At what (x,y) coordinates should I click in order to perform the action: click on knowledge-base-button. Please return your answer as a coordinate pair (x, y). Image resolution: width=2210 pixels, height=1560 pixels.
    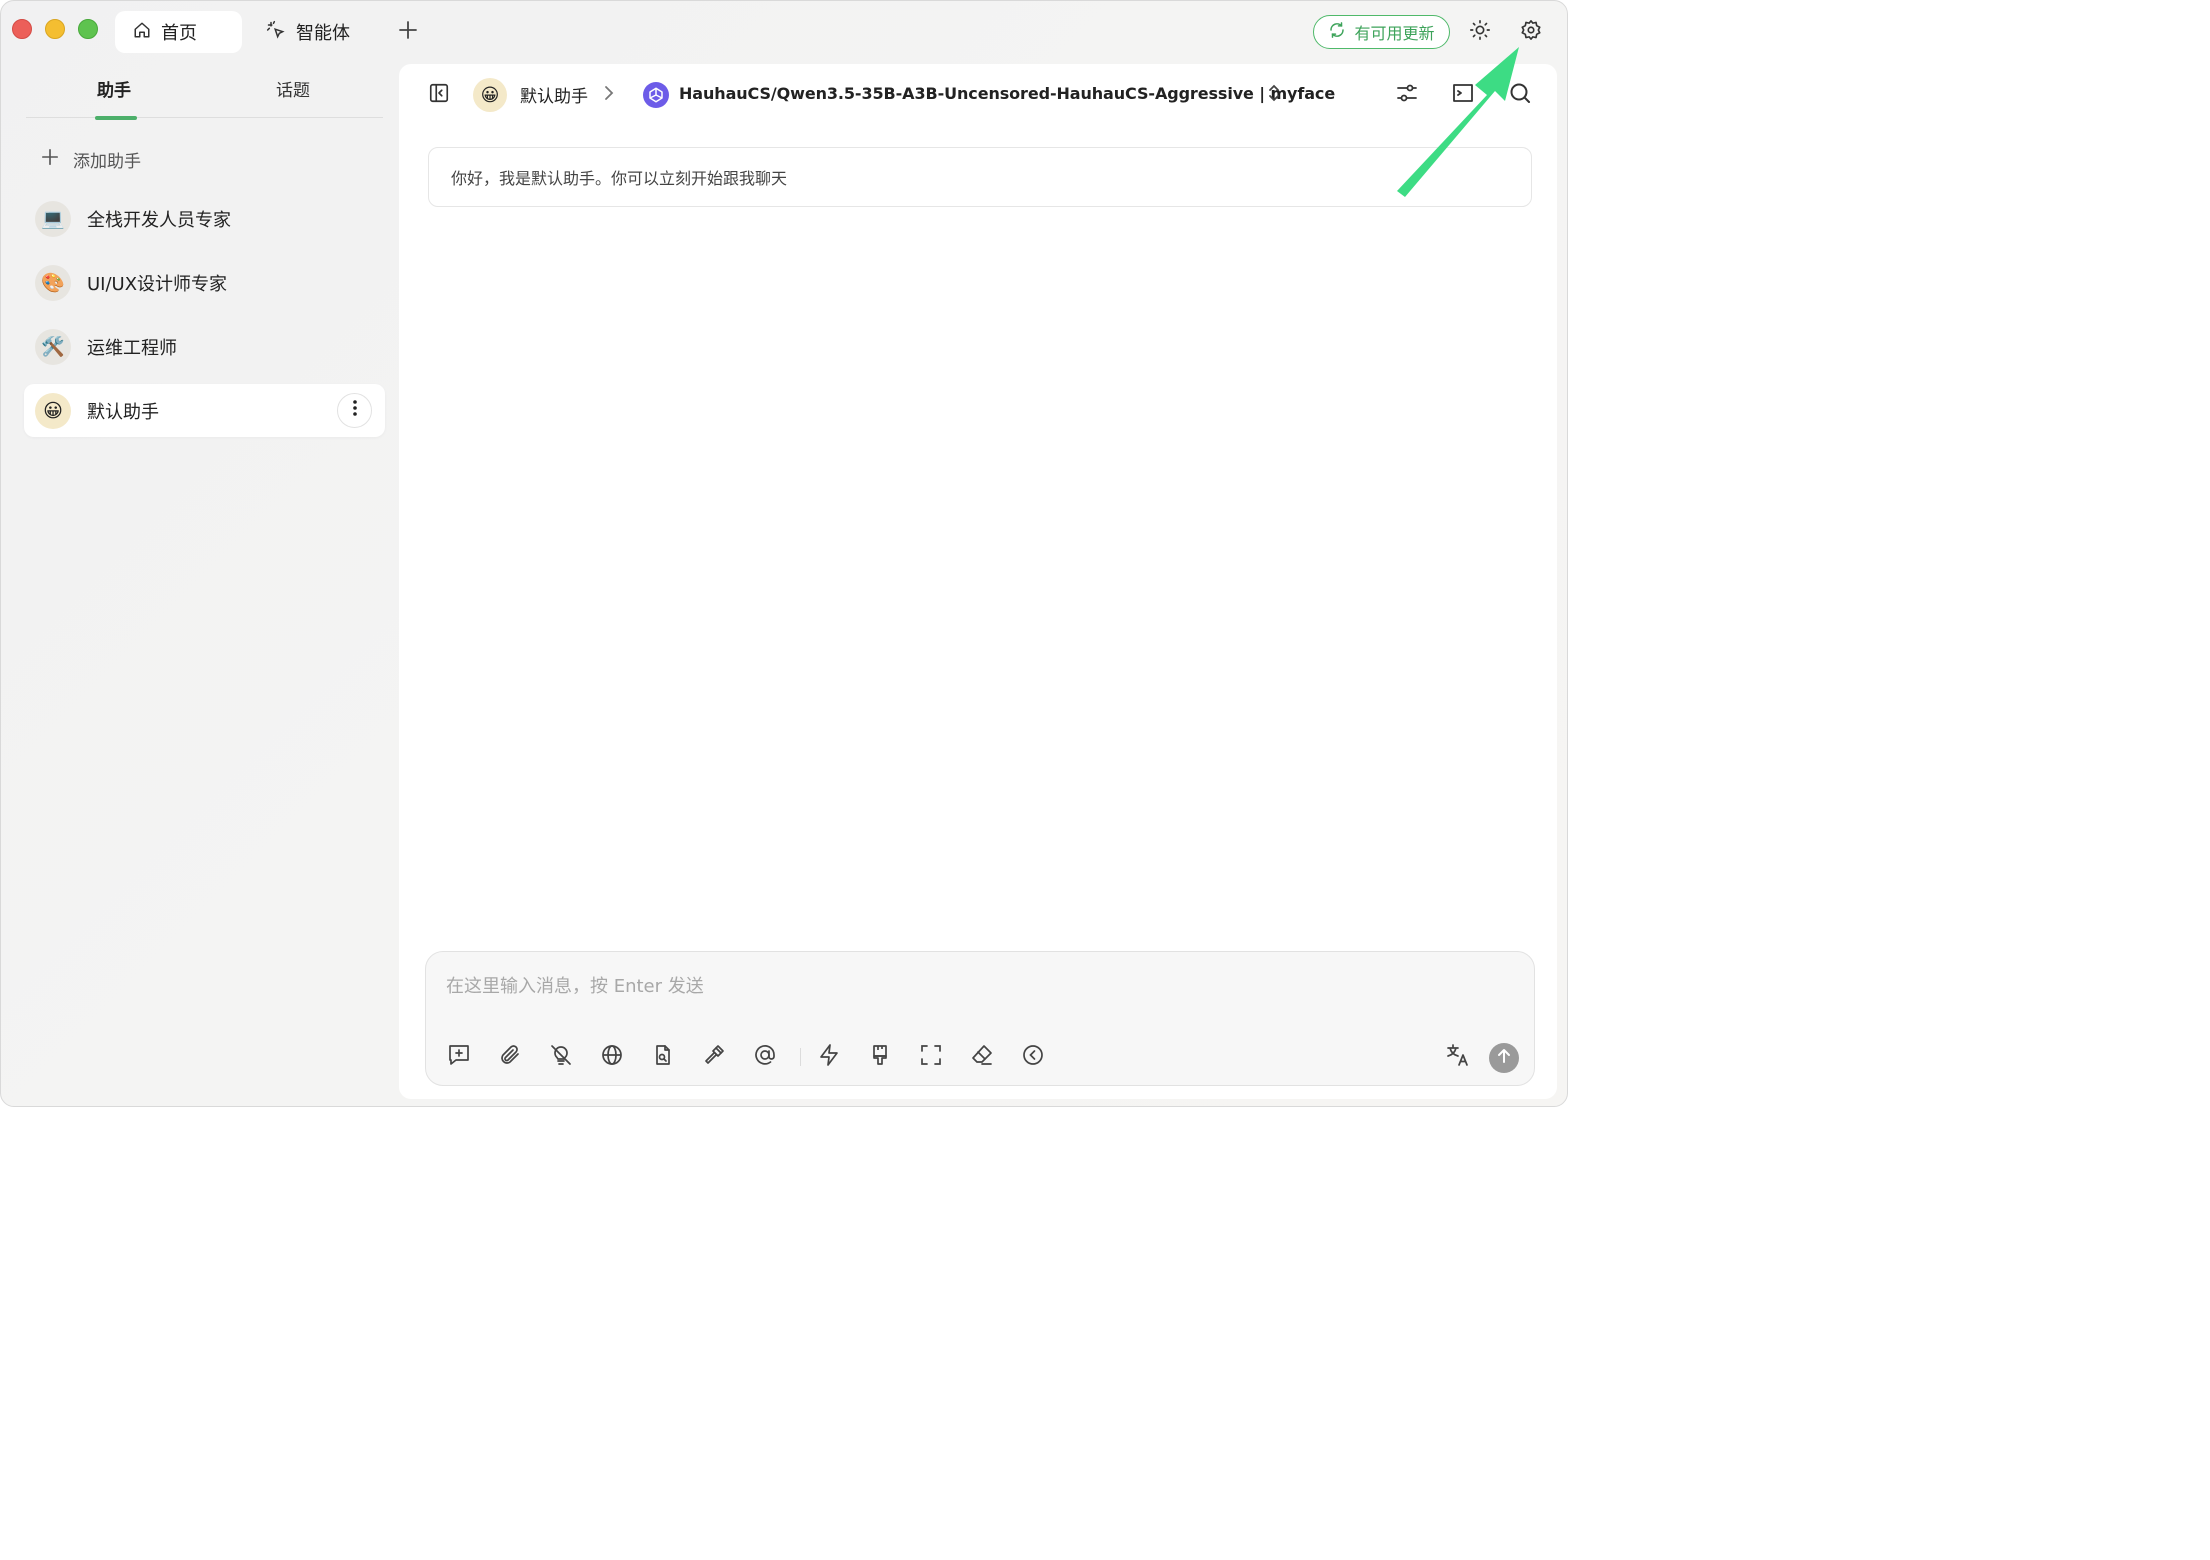
    Looking at the image, I should click on (663, 1057).